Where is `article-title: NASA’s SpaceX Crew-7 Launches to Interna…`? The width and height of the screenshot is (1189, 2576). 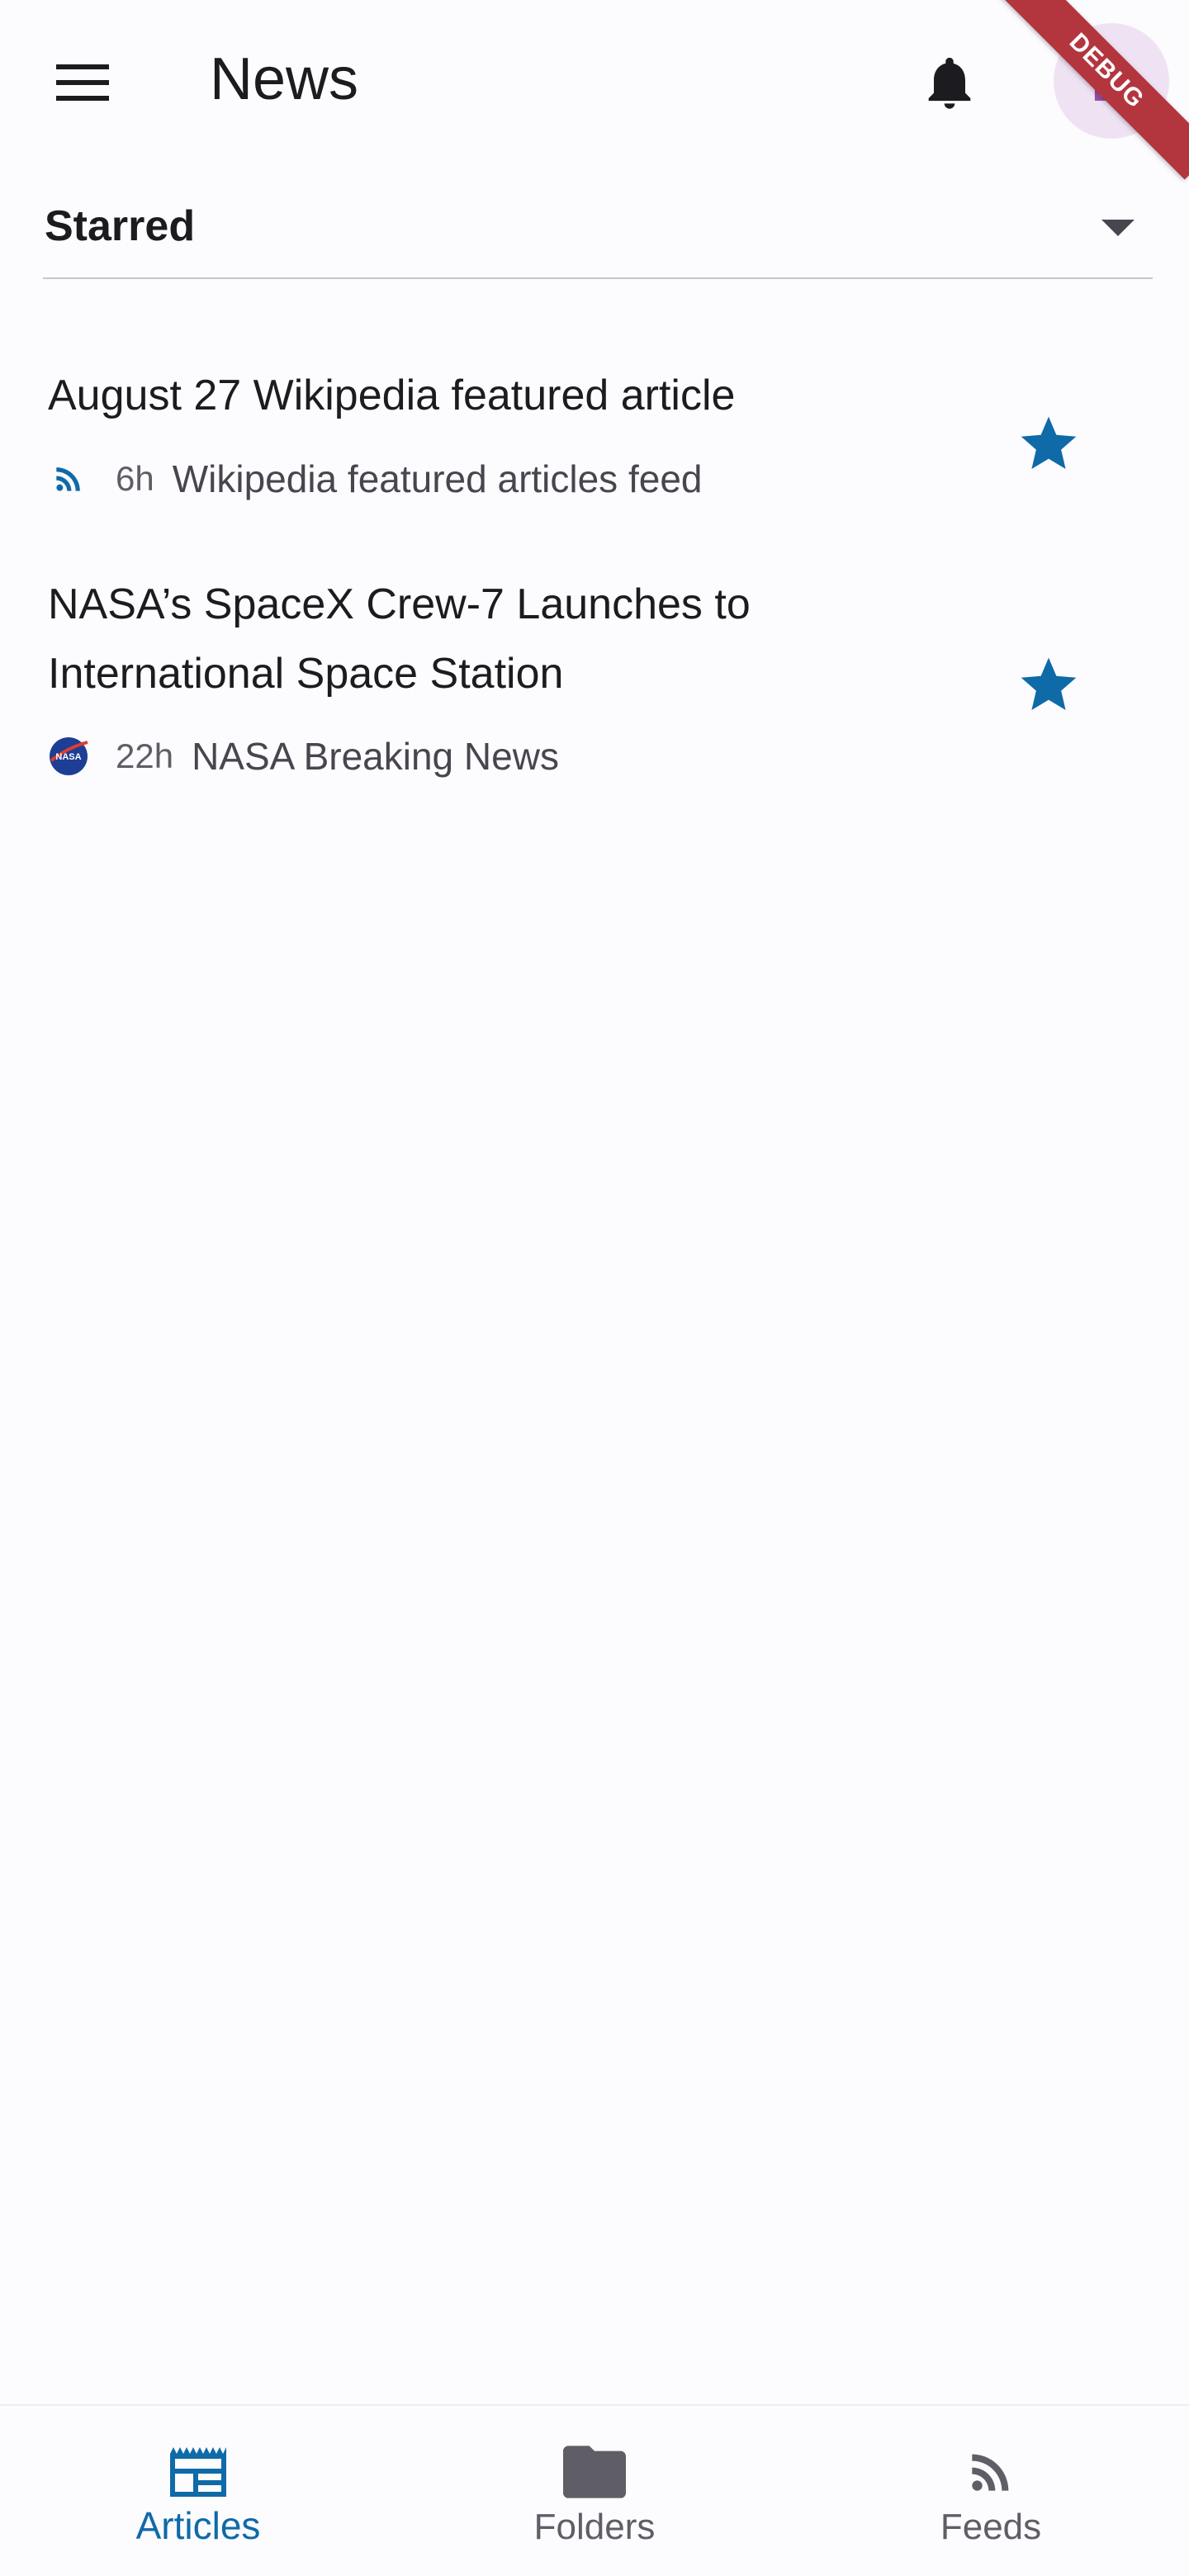 article-title: NASA’s SpaceX Crew-7 Launches to Interna… is located at coordinates (399, 639).